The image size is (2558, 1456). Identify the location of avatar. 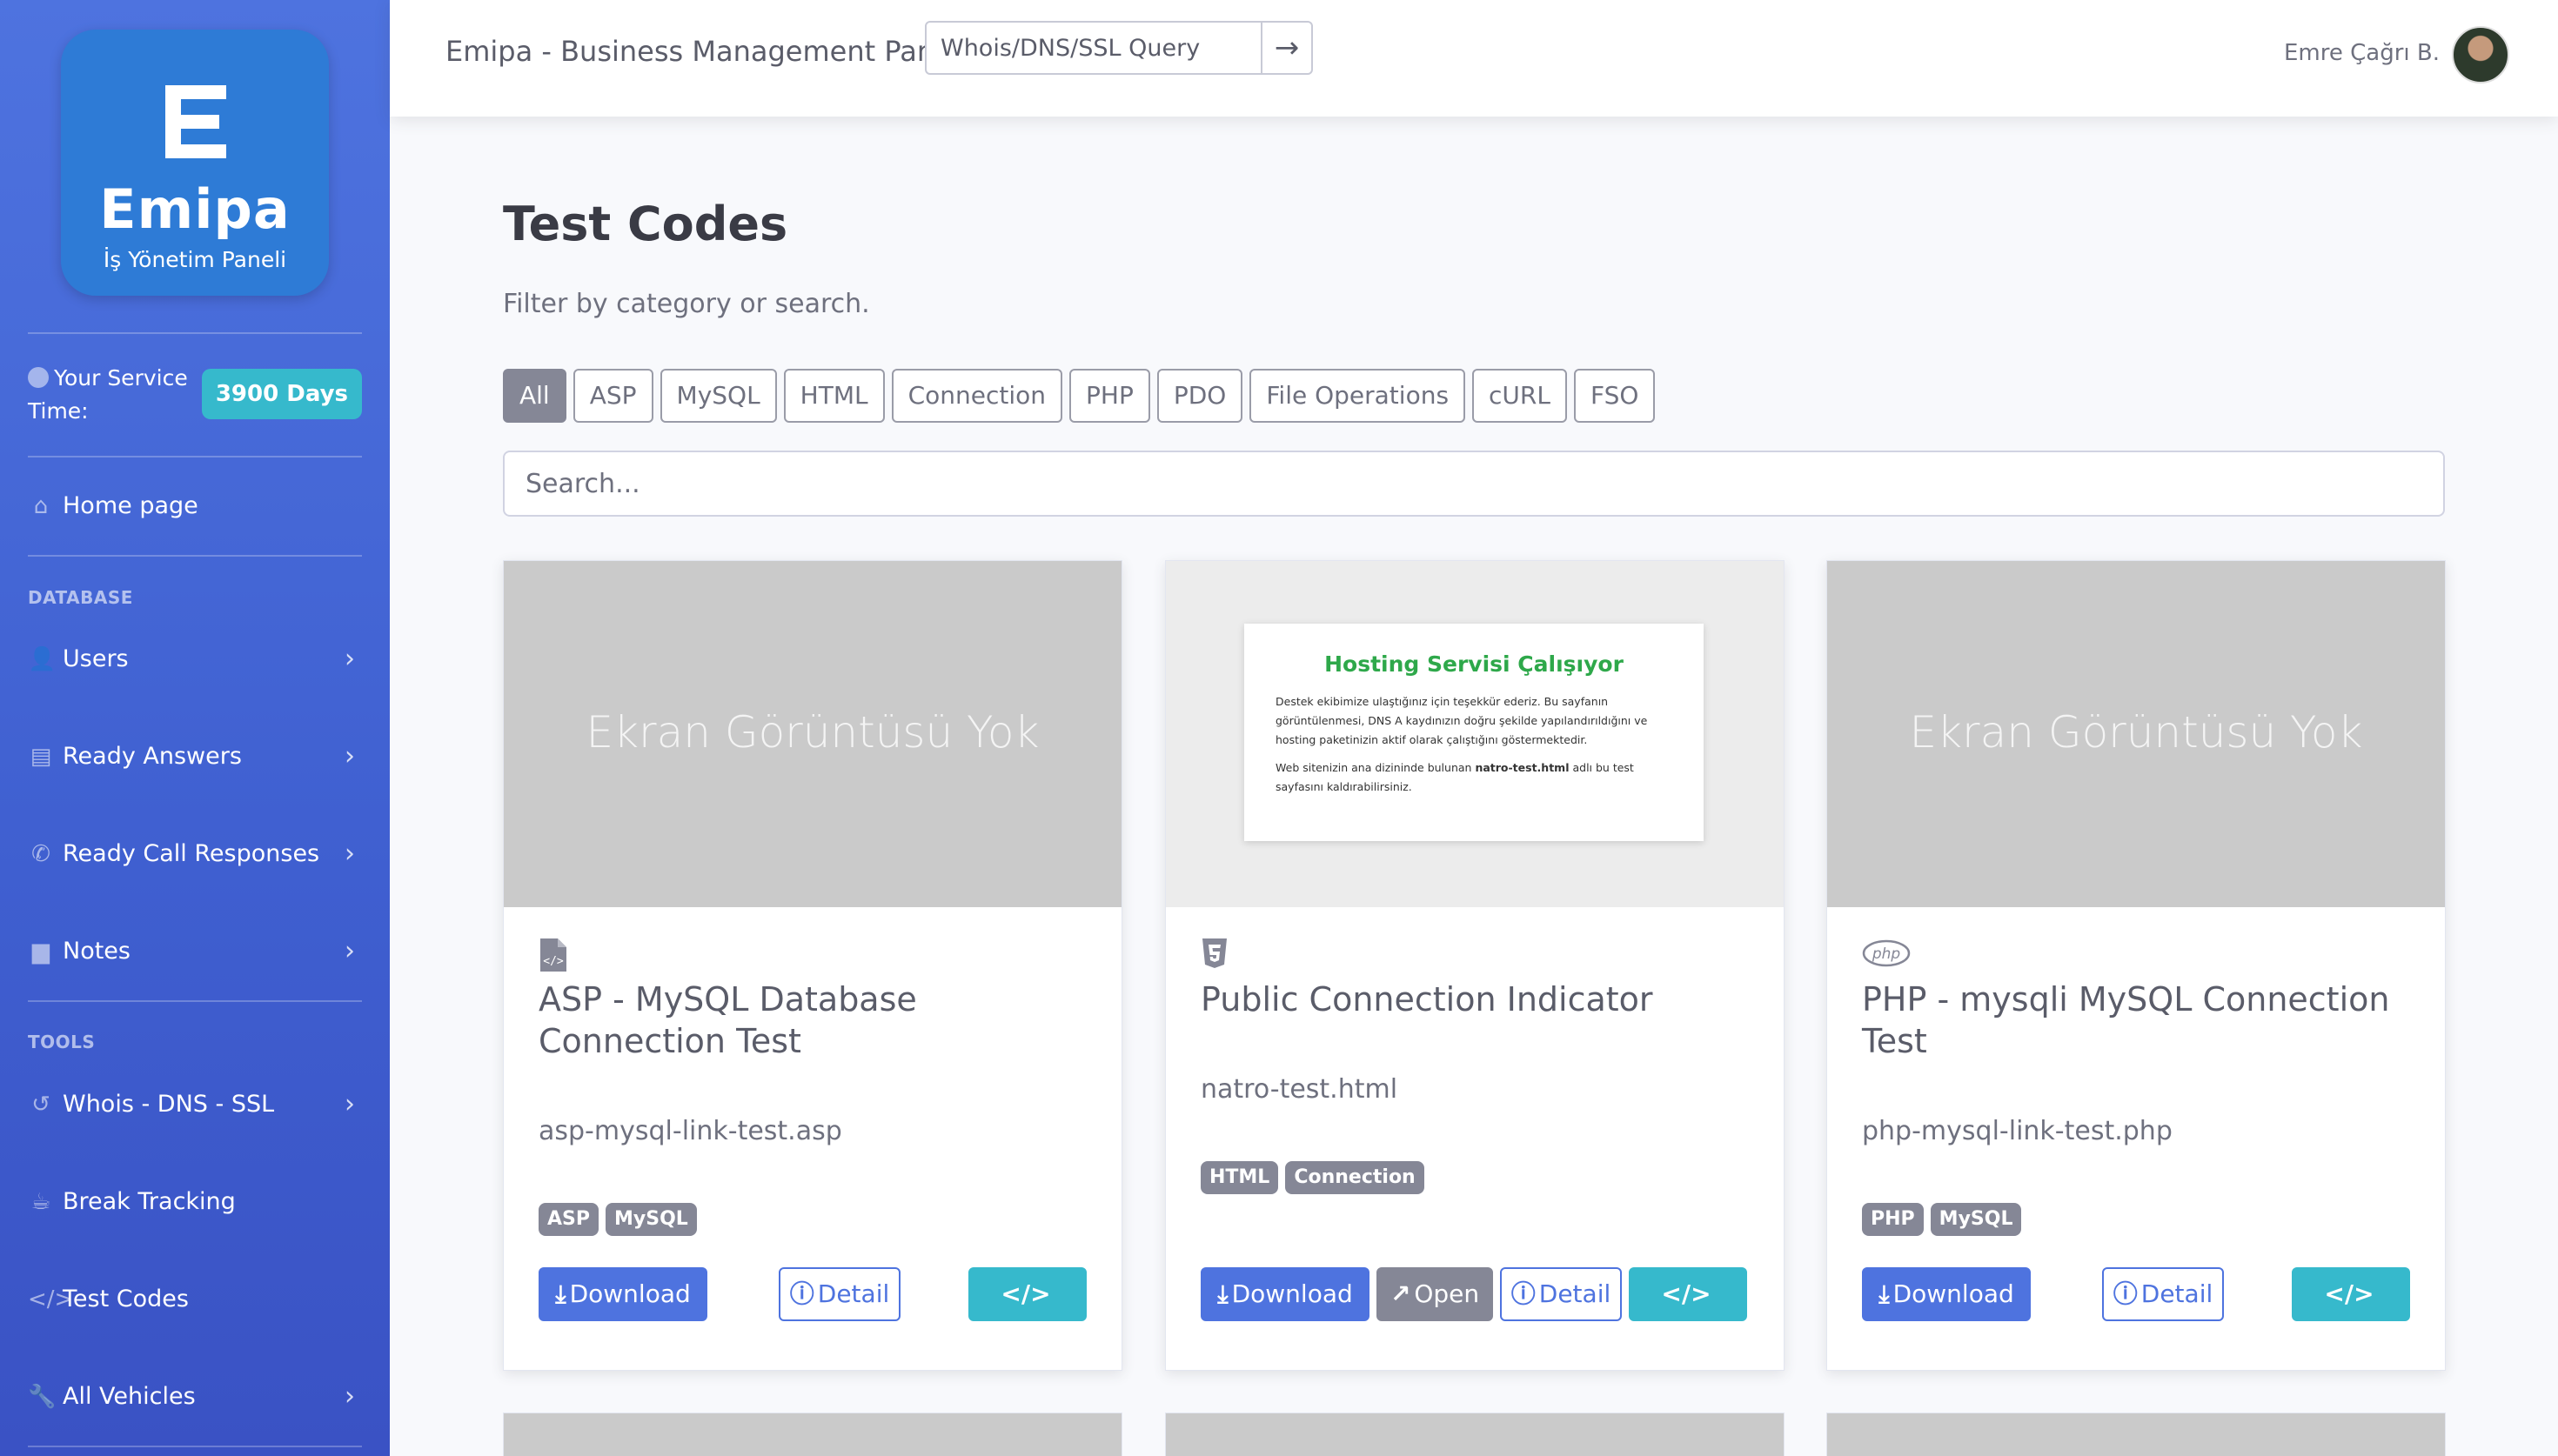
(2480, 54).